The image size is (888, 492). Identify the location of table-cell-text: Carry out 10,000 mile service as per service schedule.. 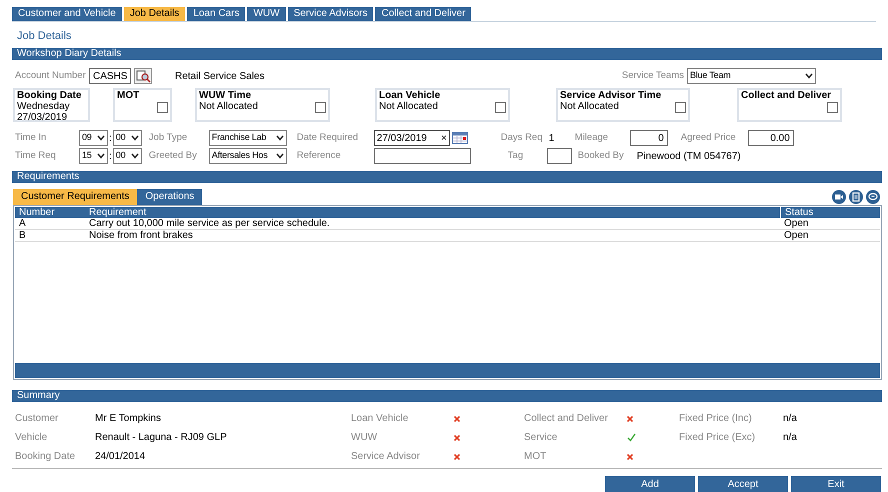
(209, 223).